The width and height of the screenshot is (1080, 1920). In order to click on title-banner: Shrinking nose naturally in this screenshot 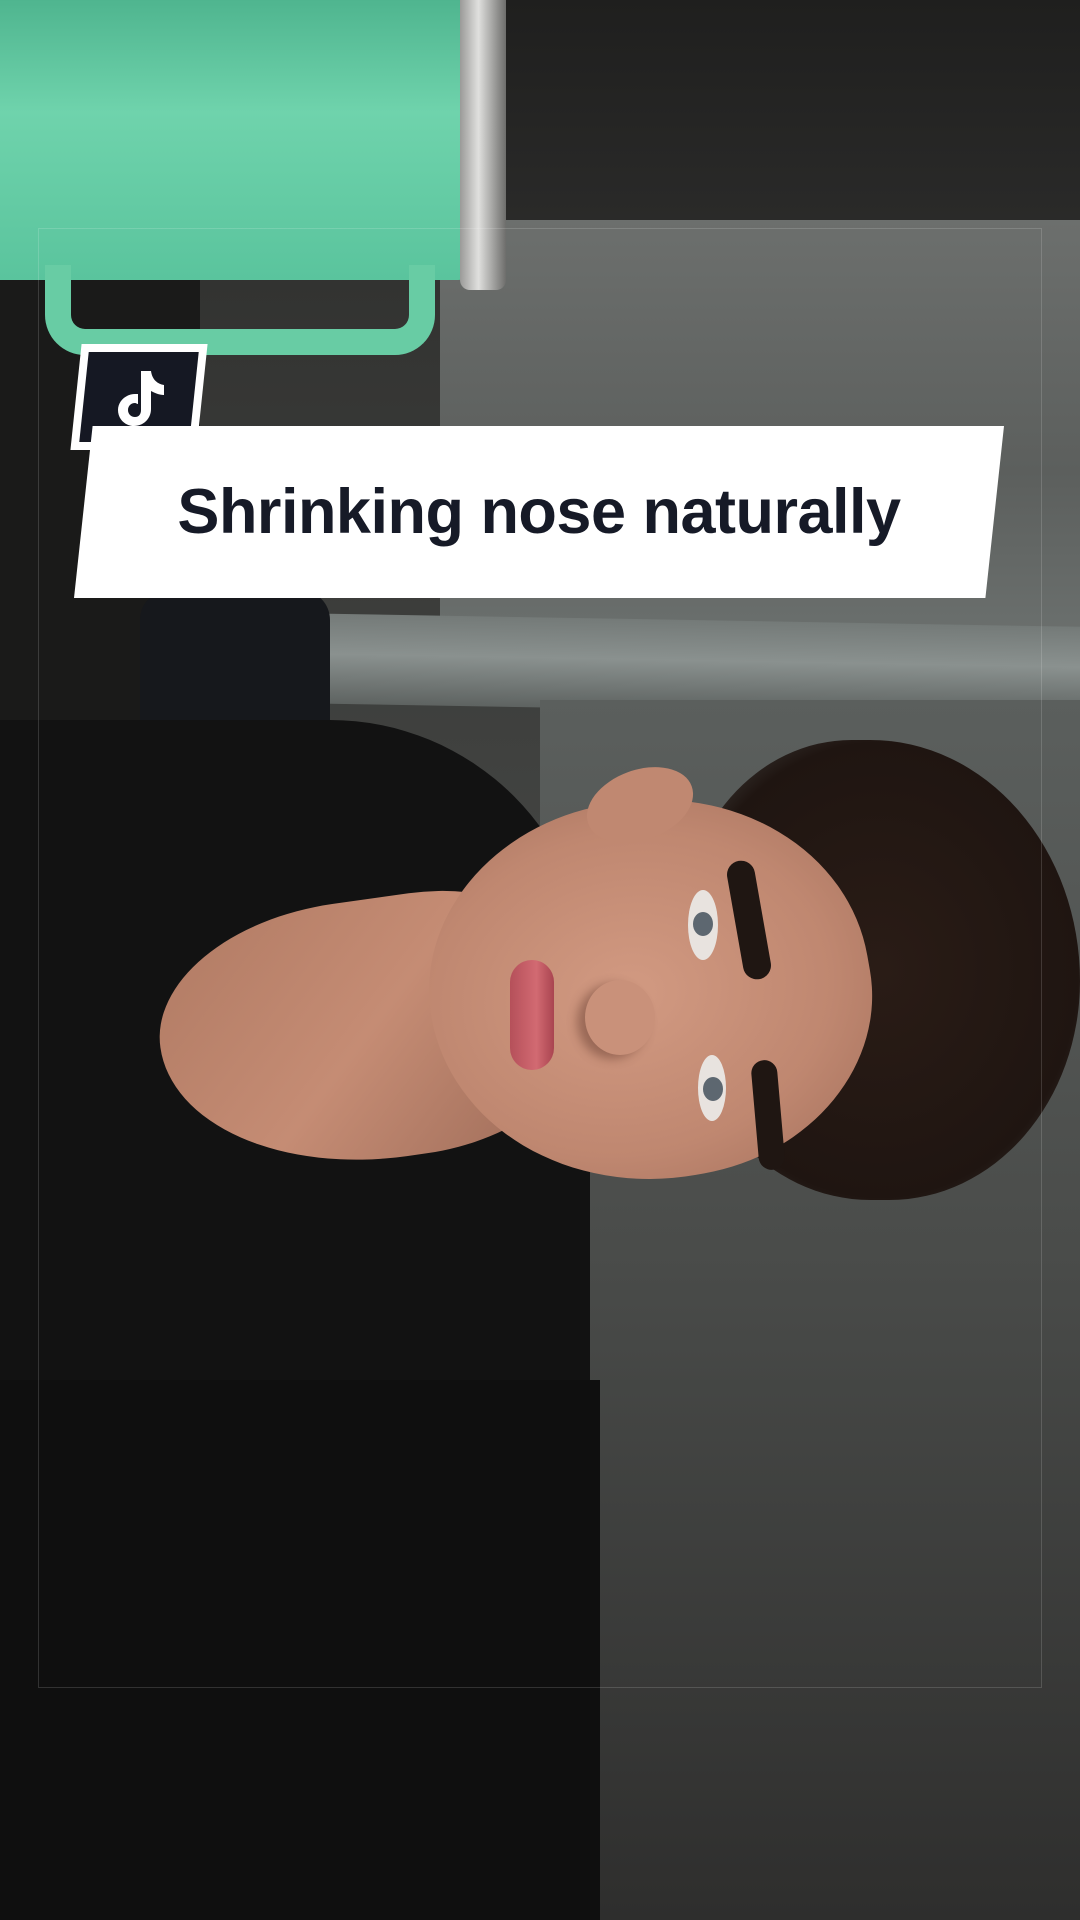, I will do `click(539, 512)`.